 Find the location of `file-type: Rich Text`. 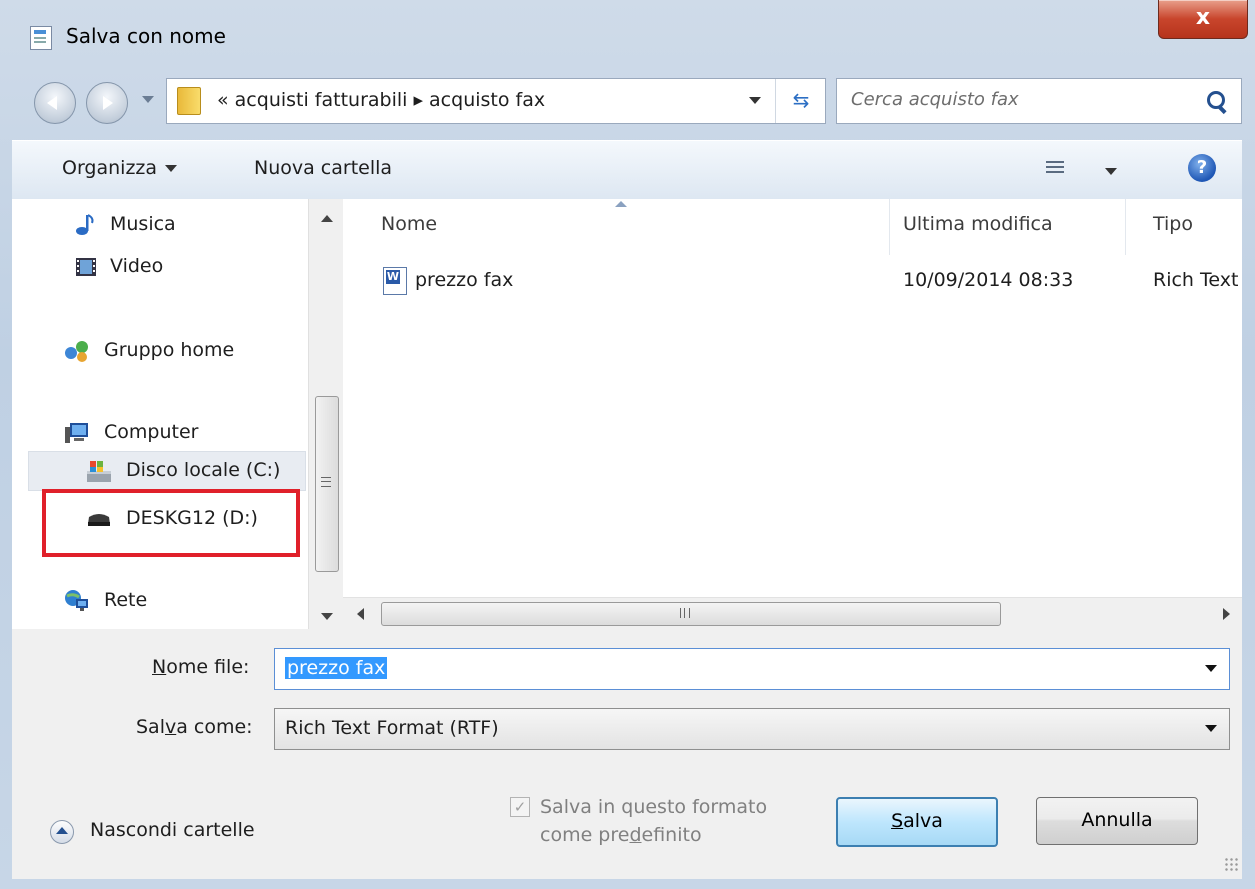

file-type: Rich Text is located at coordinates (1196, 280).